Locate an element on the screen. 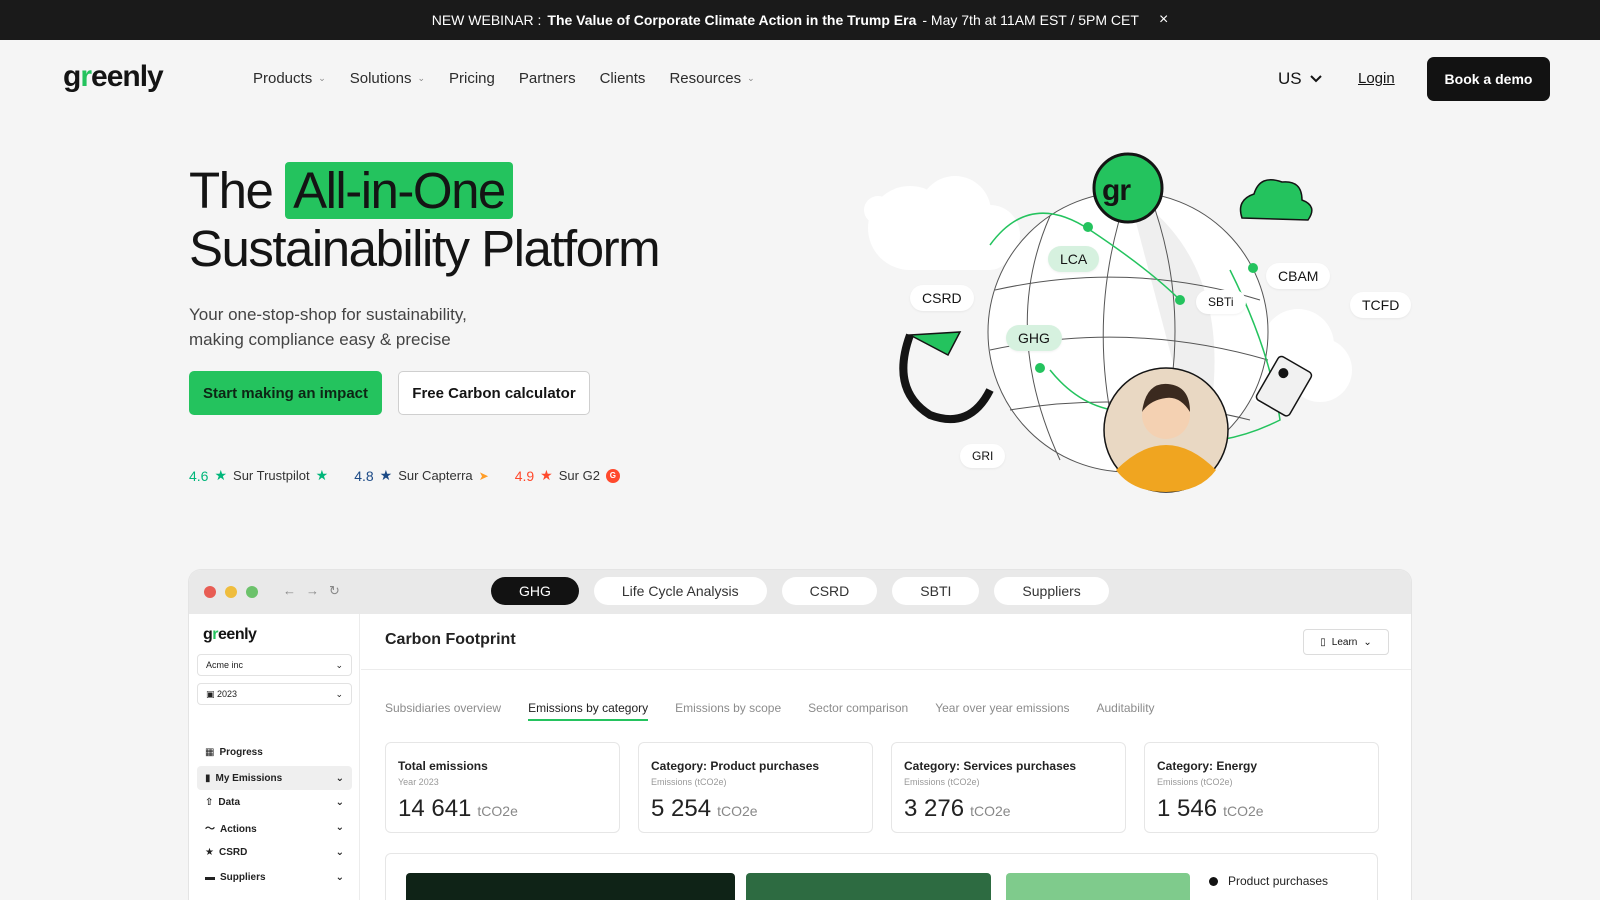 The image size is (1600, 900). trustpilot-icon: ★ is located at coordinates (322, 475).